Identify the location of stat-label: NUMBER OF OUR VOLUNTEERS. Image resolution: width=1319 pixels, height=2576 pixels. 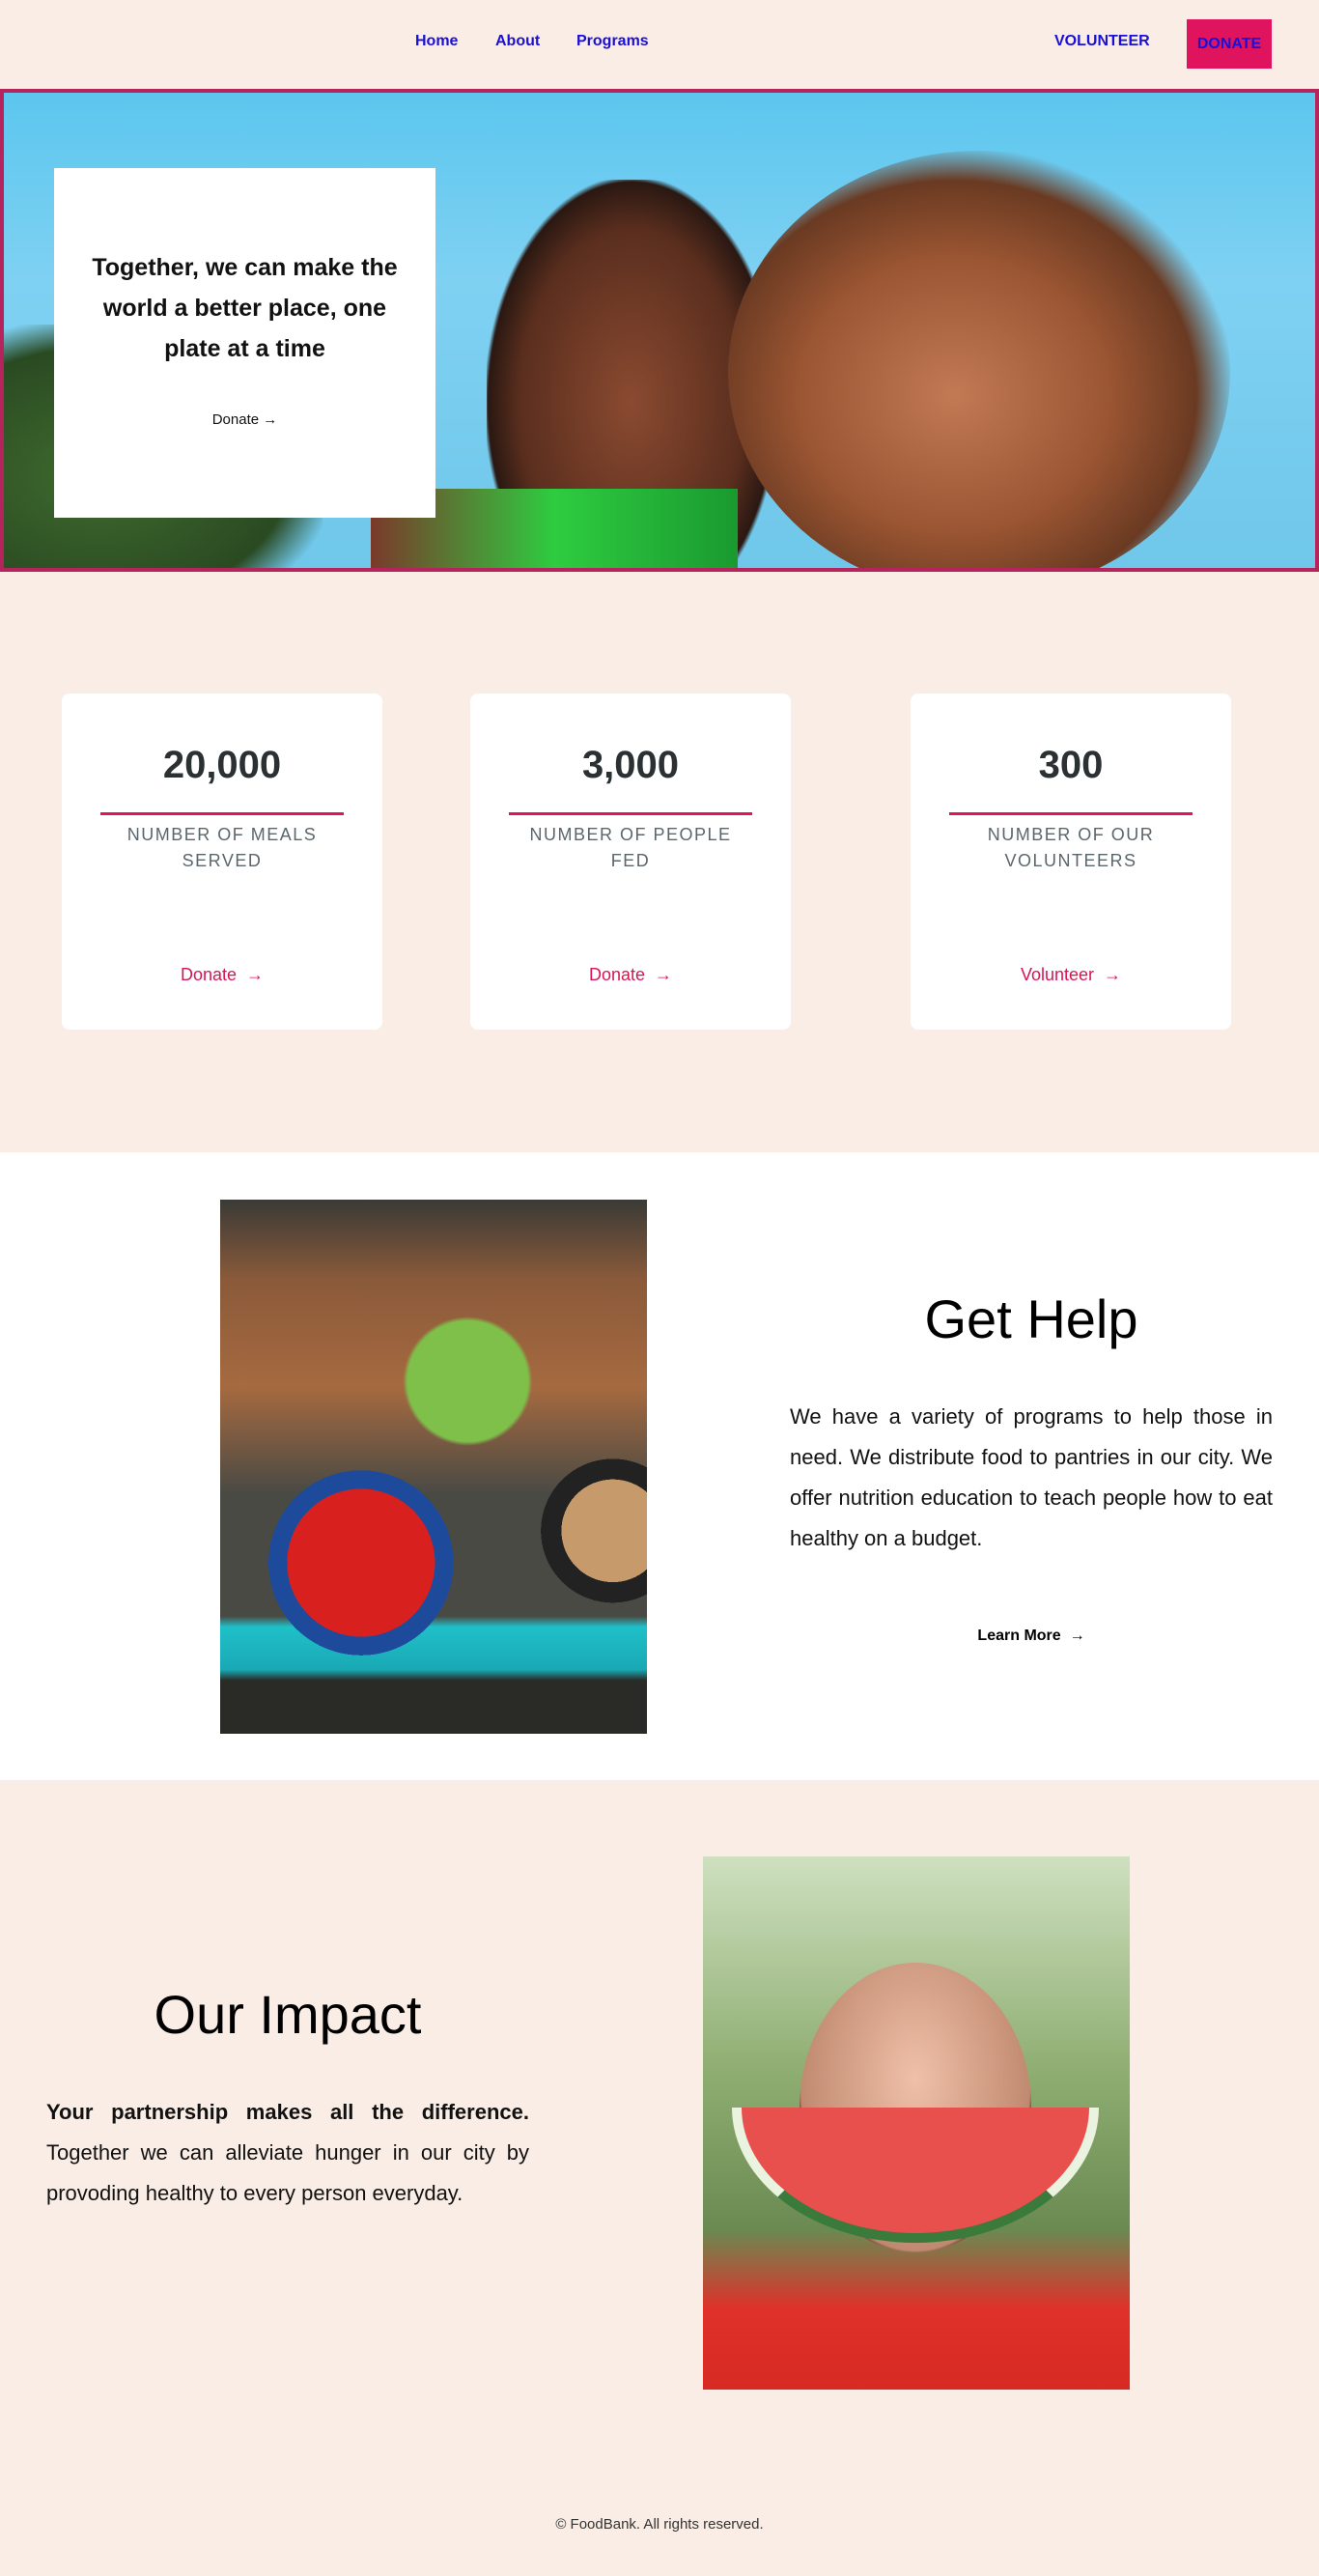
(1071, 847).